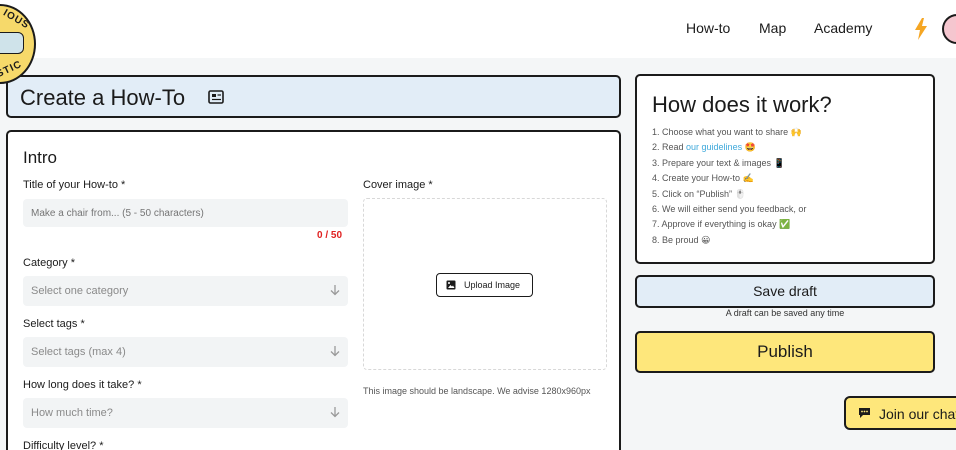 The image size is (956, 450). I want to click on step-item: 1. Choose what you want to share 🙌, so click(727, 132).